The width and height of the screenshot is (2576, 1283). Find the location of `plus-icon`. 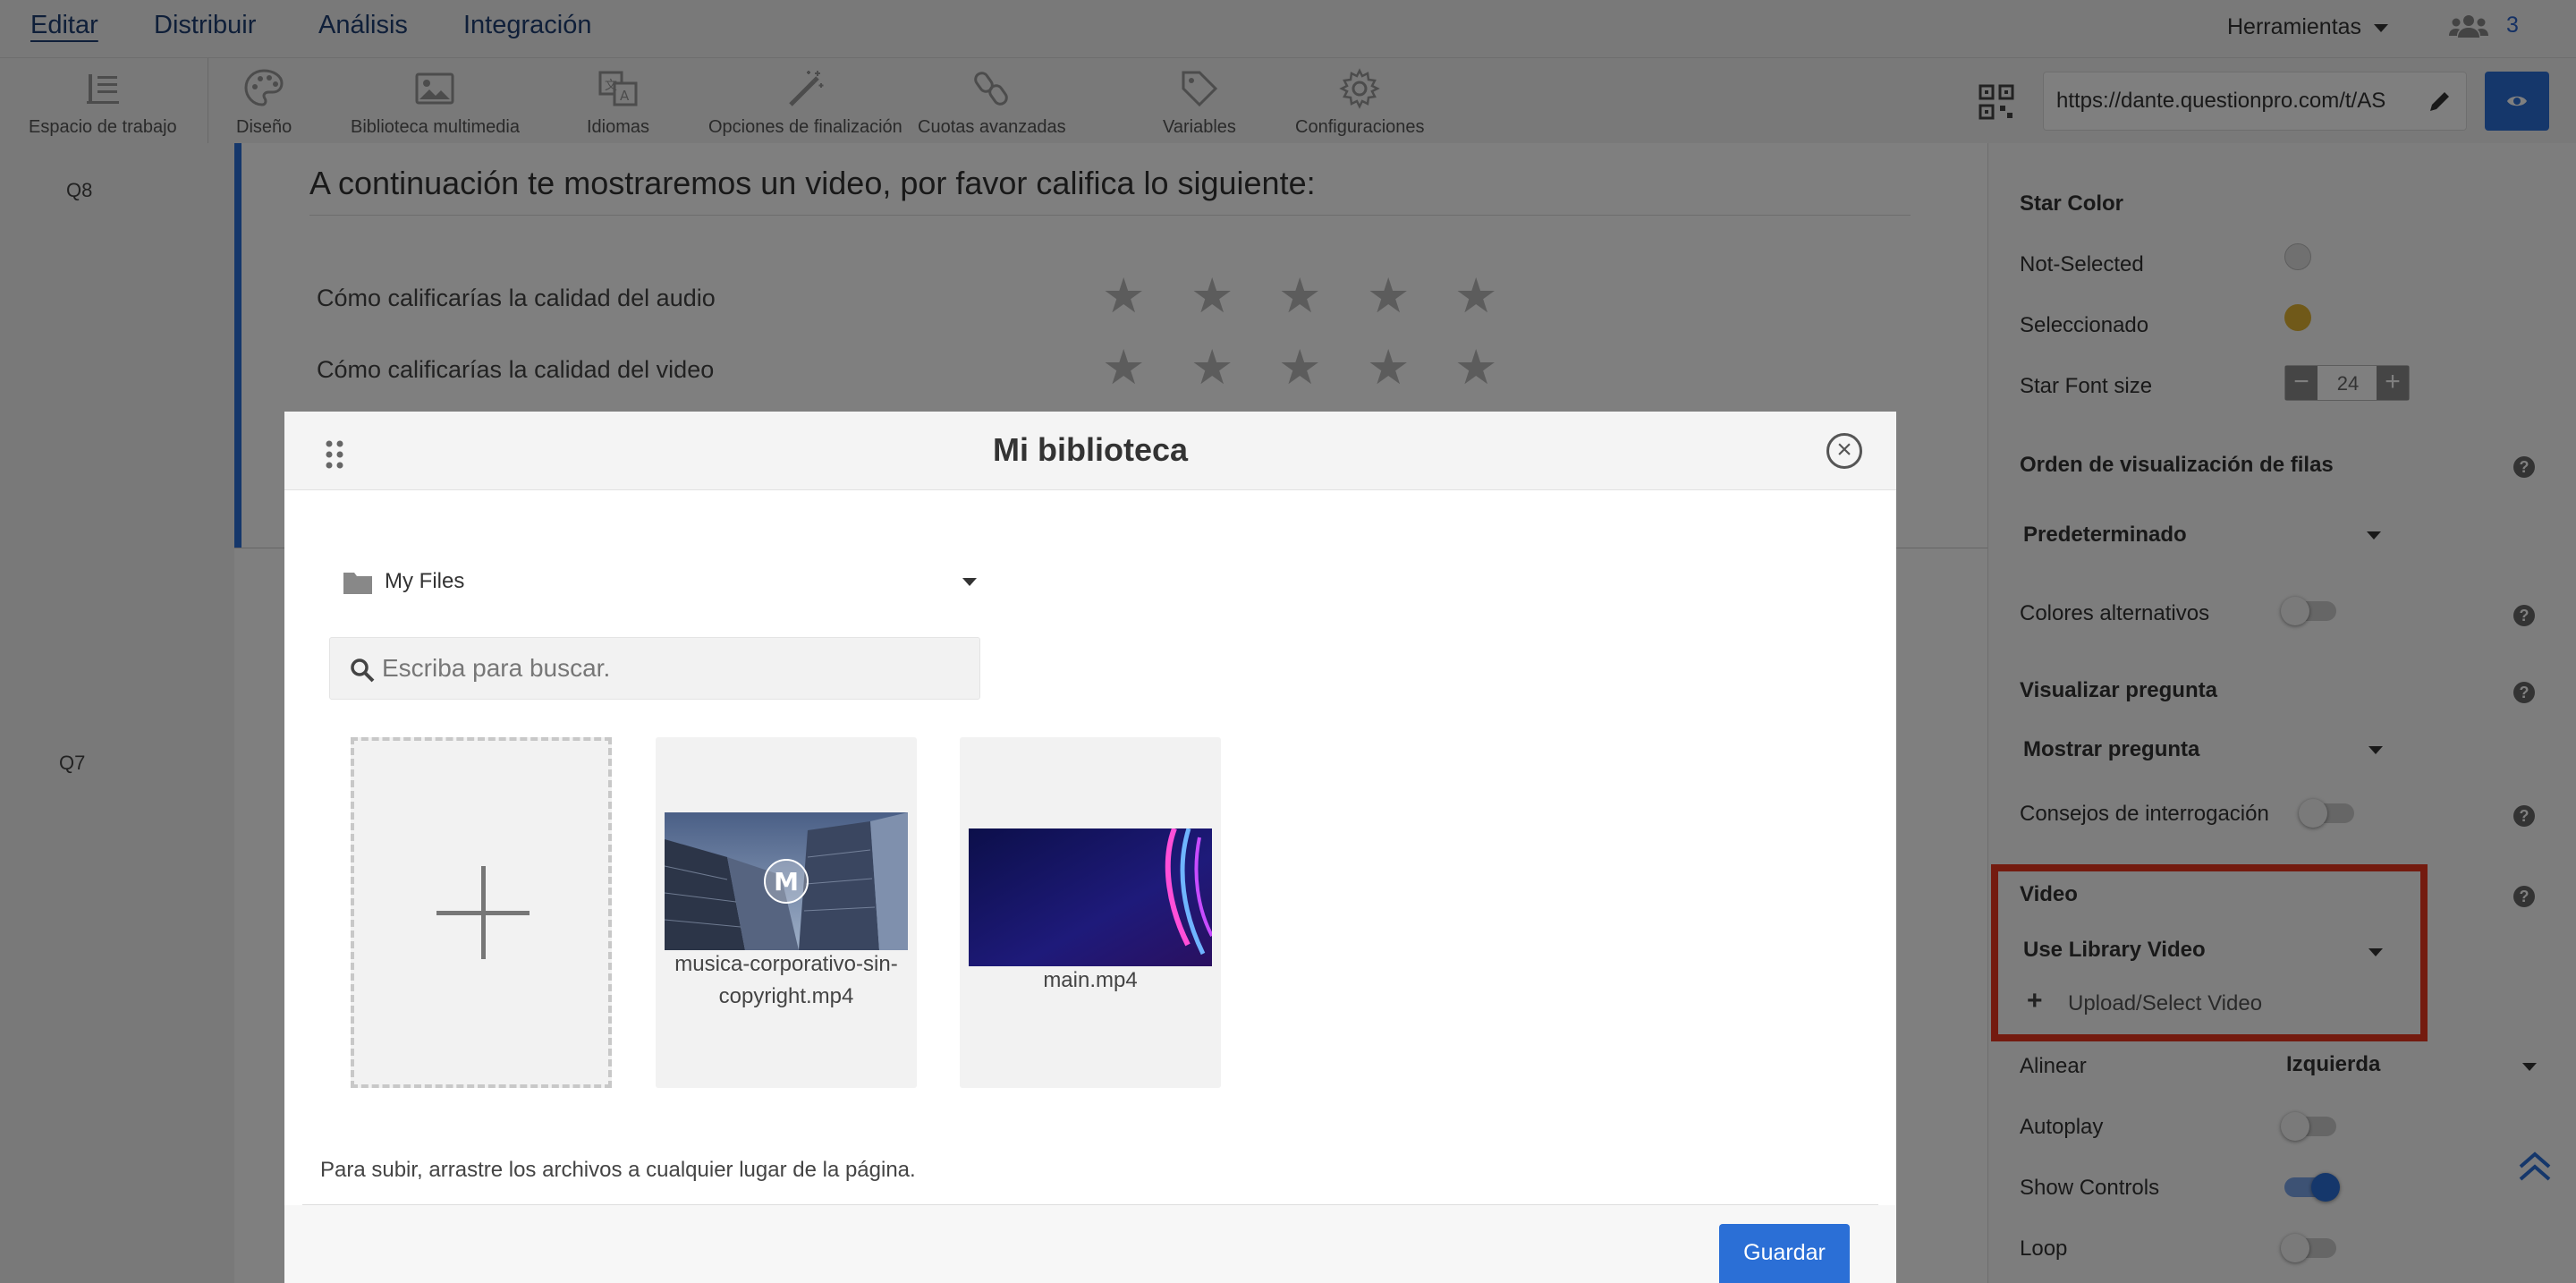

plus-icon is located at coordinates (483, 913).